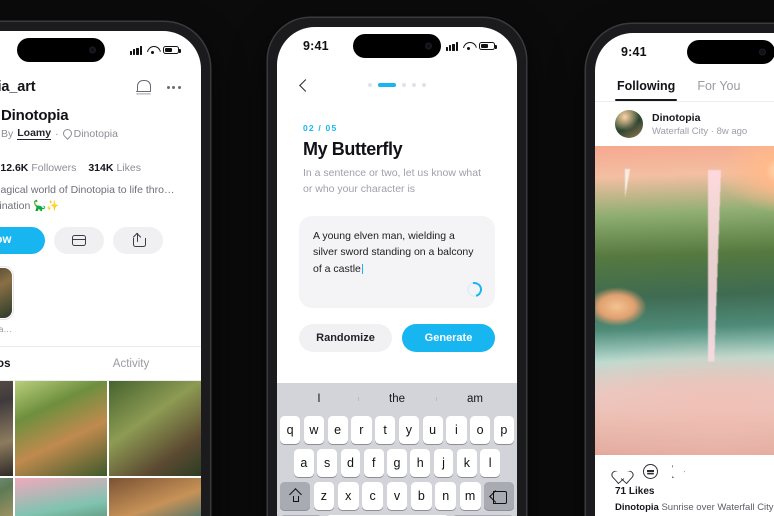 The height and width of the screenshot is (516, 774). I want to click on stat-likes-label: Likes, so click(128, 168).